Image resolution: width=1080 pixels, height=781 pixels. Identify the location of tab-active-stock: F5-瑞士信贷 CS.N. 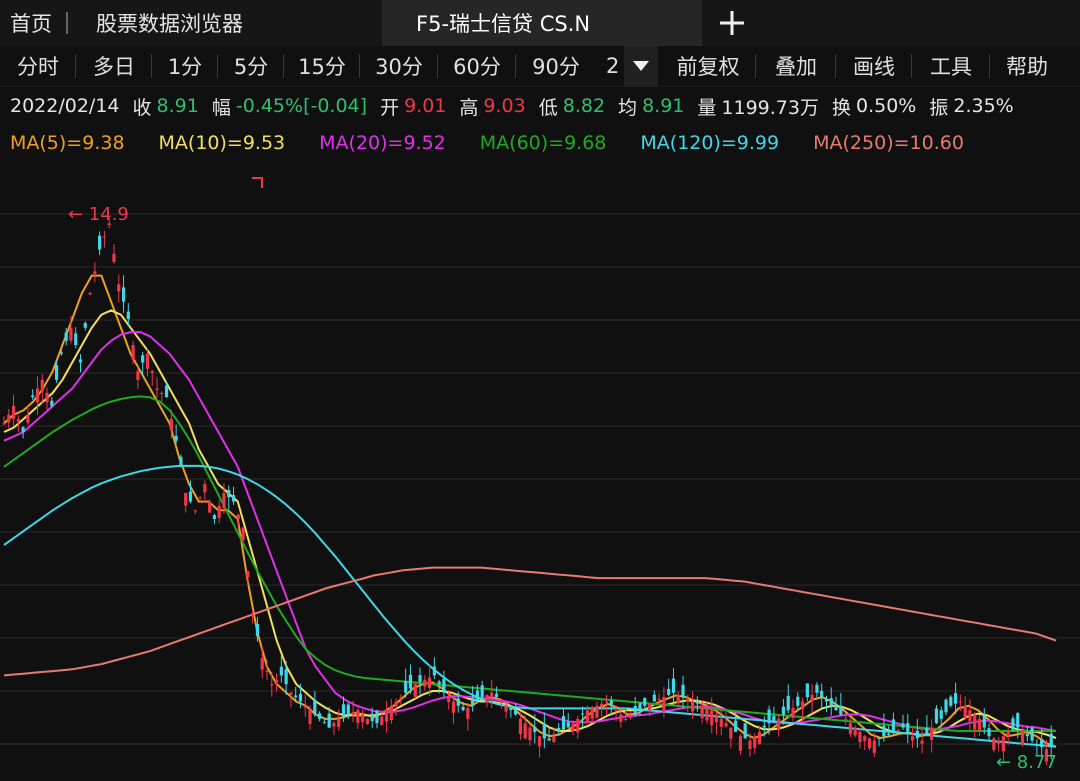
(542, 23).